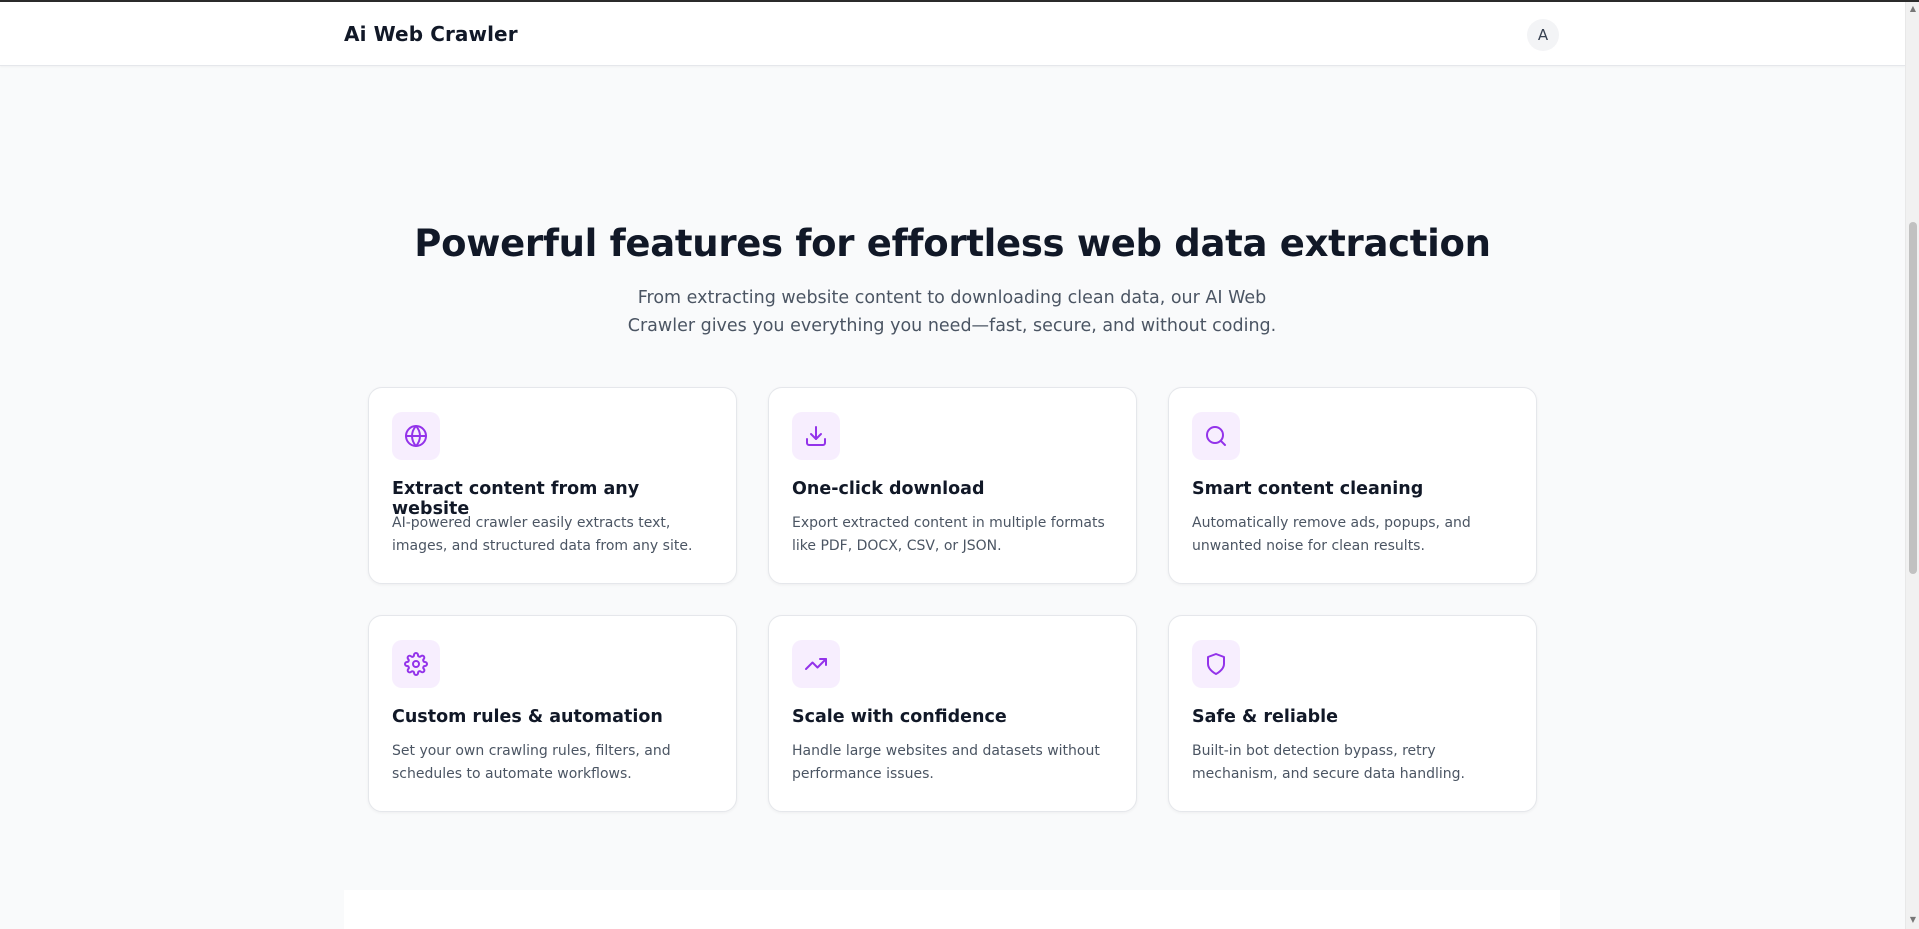 The image size is (1919, 929). What do you see at coordinates (899, 717) in the screenshot?
I see `feature-card-title: Scale with confidence` at bounding box center [899, 717].